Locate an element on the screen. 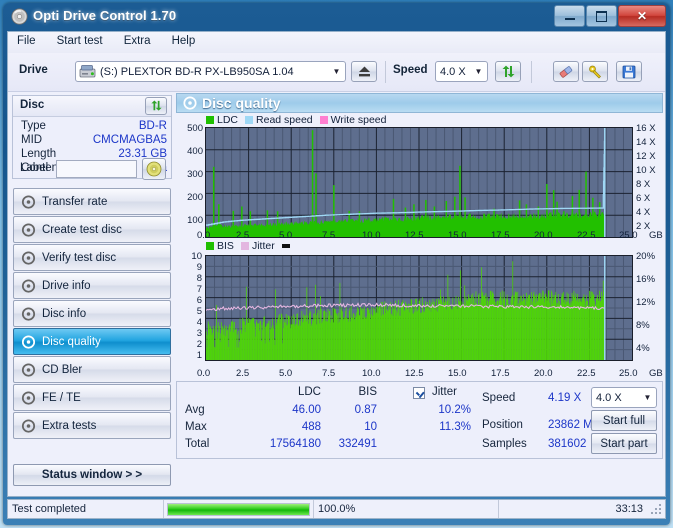  refresh-button is located at coordinates (508, 71).